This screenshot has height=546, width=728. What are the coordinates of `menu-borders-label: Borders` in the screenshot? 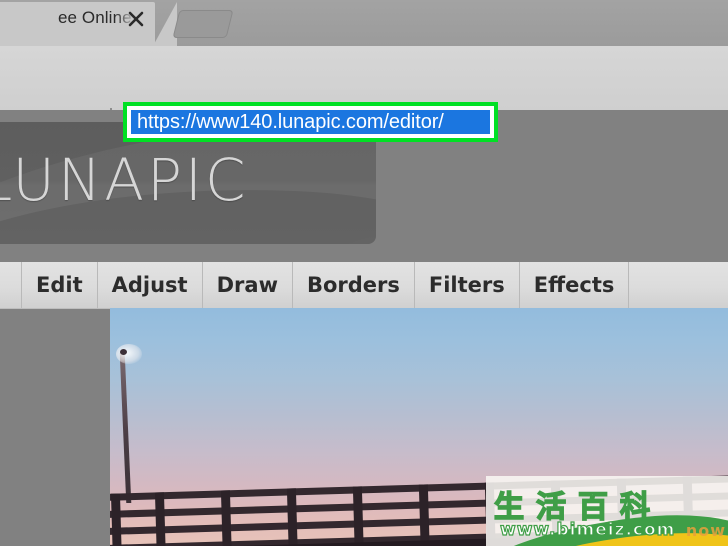 It's located at (353, 285).